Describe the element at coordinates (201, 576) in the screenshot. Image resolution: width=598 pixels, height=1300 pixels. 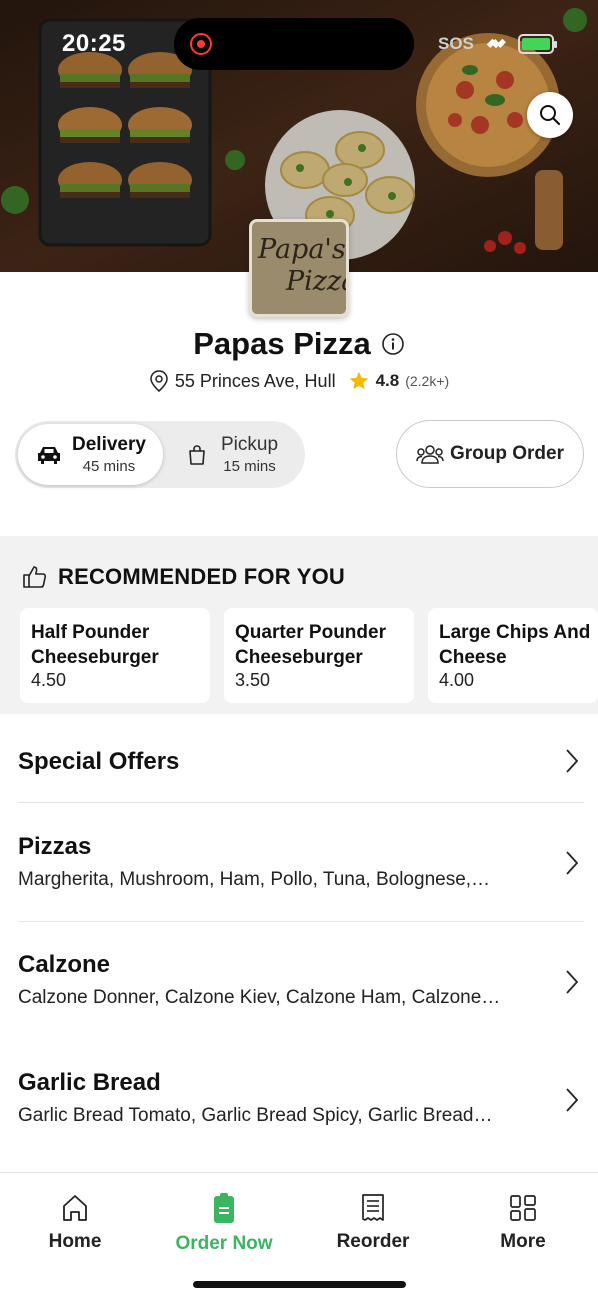
I see `recommended-title: RECOMMENDED FOR YOU` at that location.